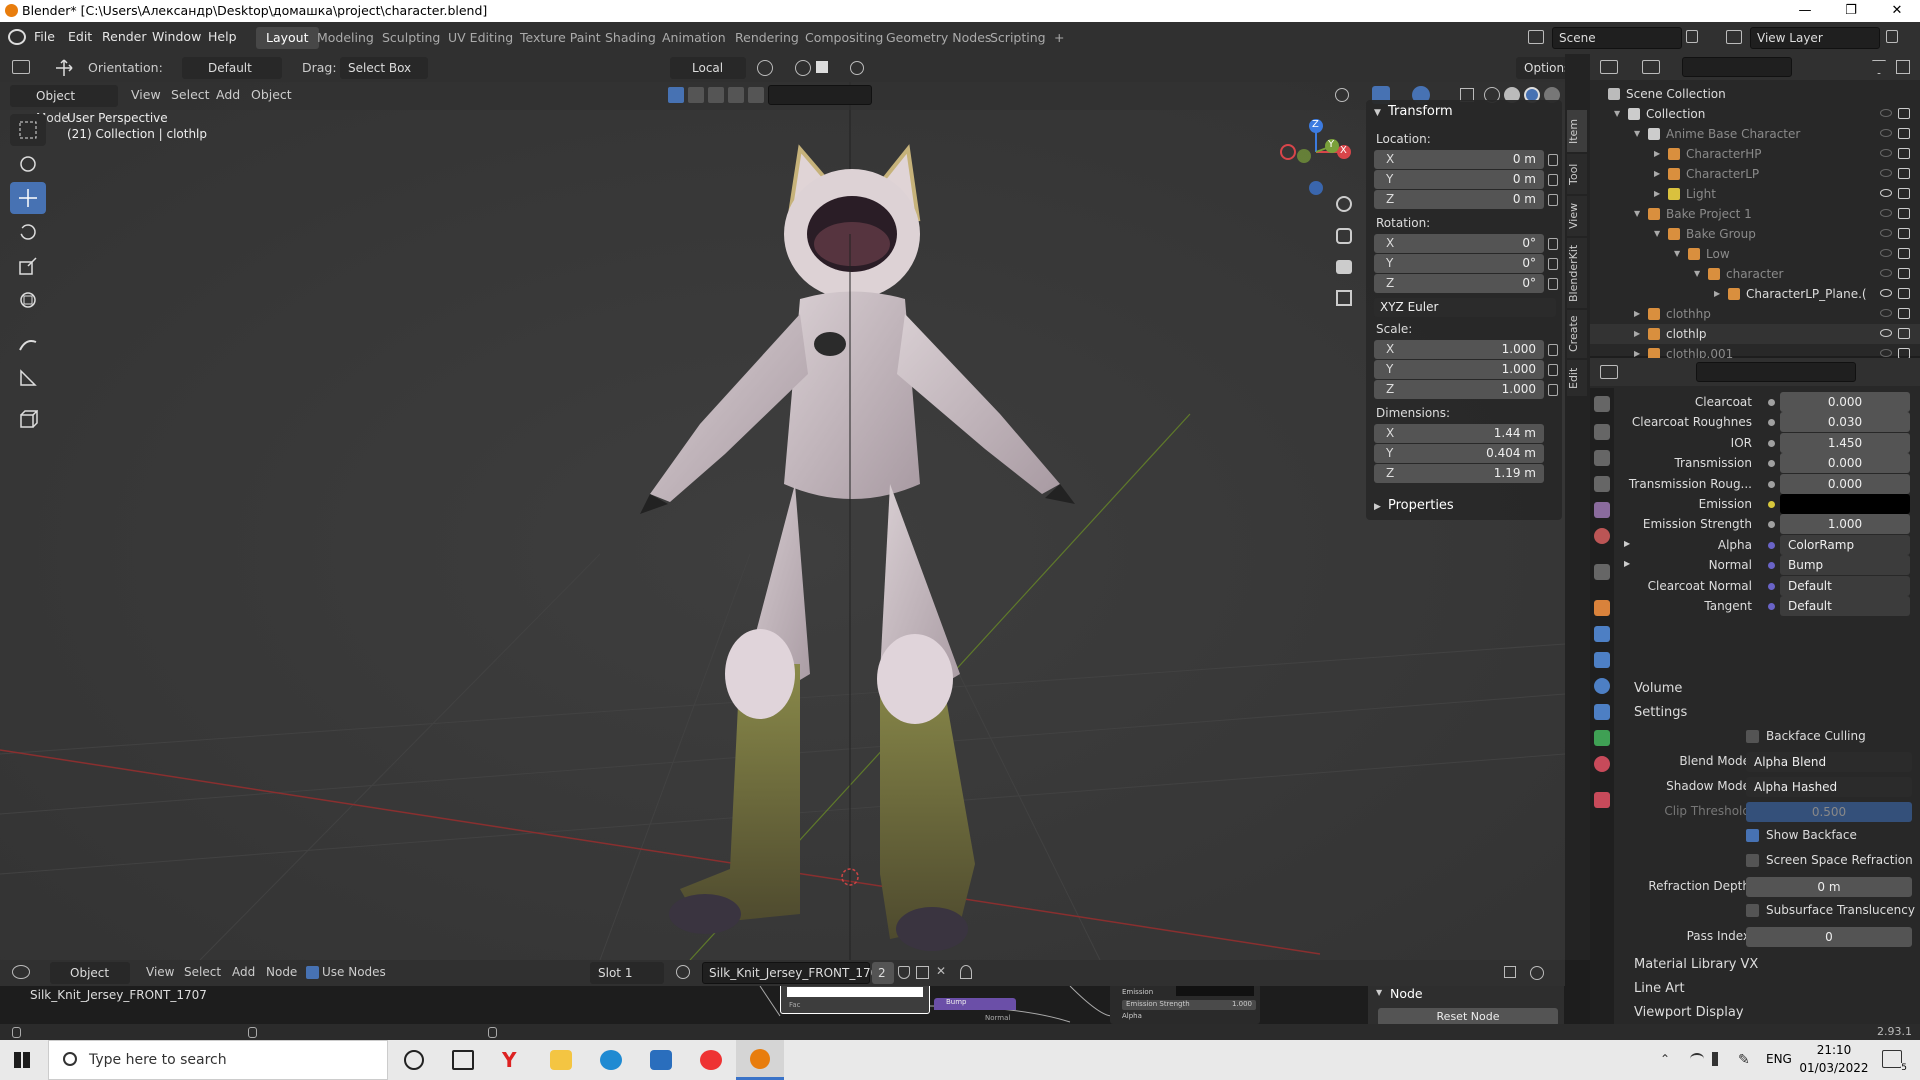 The height and width of the screenshot is (1080, 1920). Describe the element at coordinates (1617, 38) in the screenshot. I see `scene-field: Scene` at that location.